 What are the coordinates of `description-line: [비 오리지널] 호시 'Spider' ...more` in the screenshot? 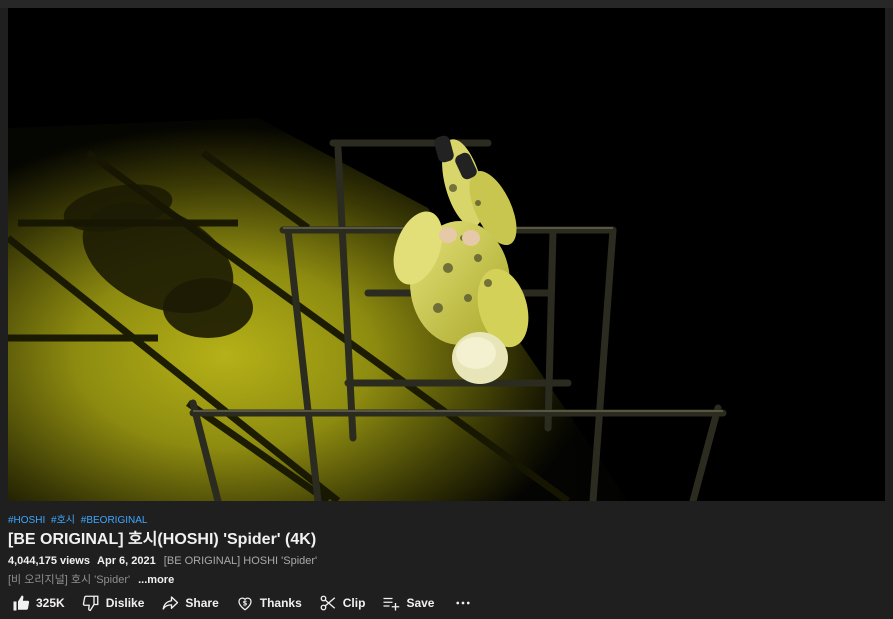 It's located at (91, 579).